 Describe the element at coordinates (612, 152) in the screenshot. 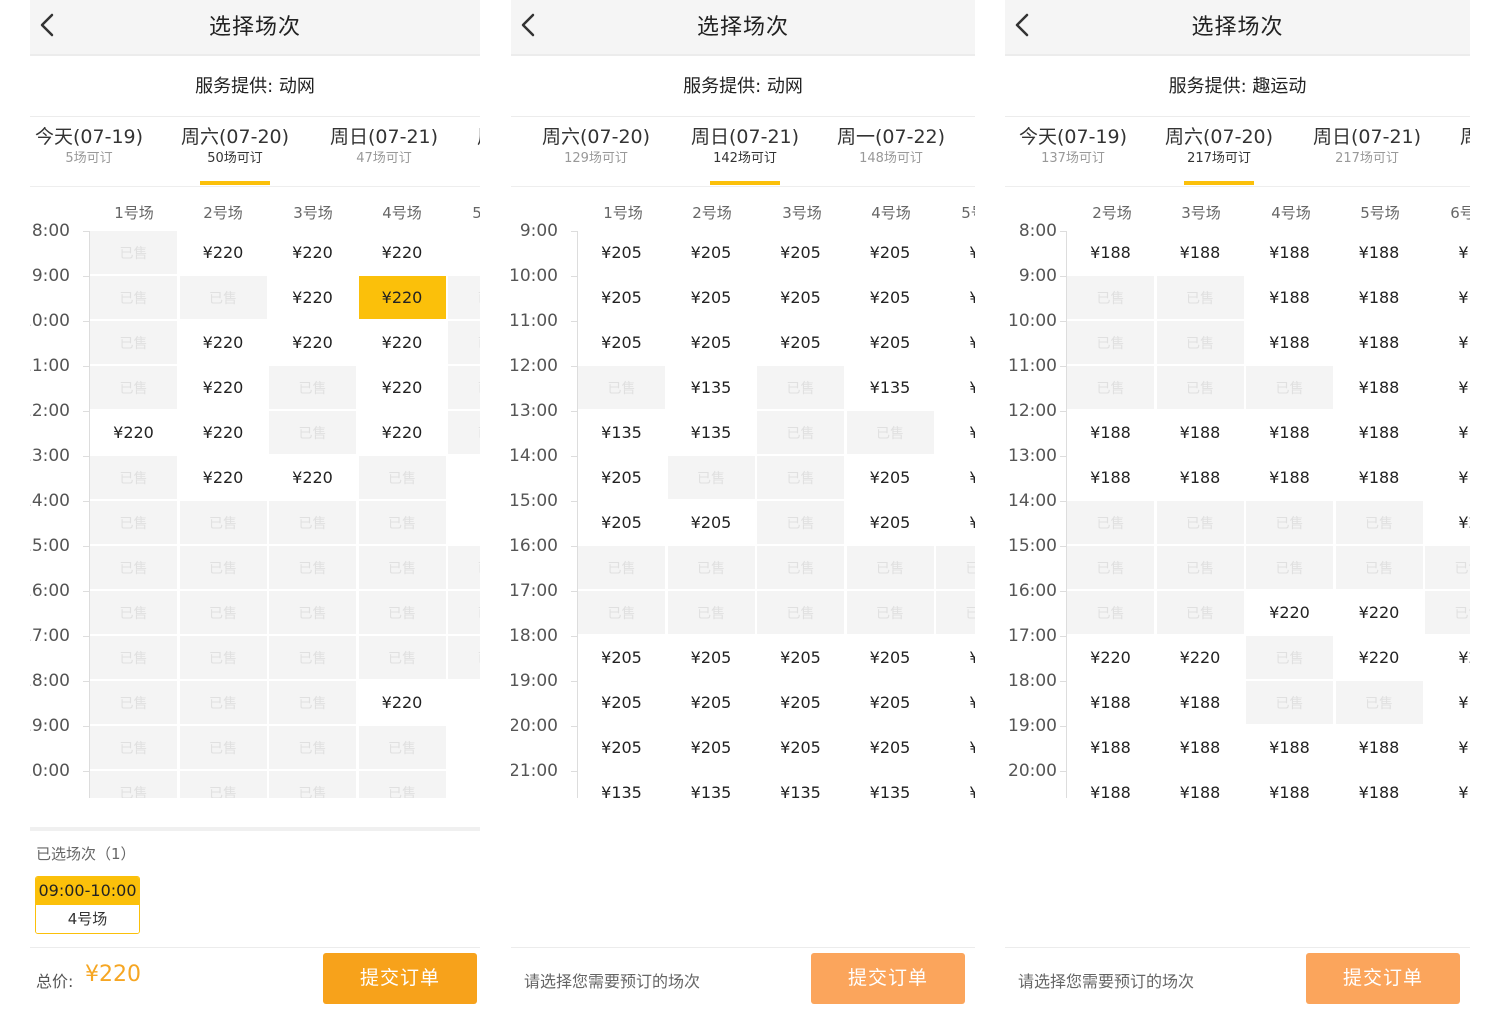

I see `date-tab: 周六(07-20) 129场可订` at that location.